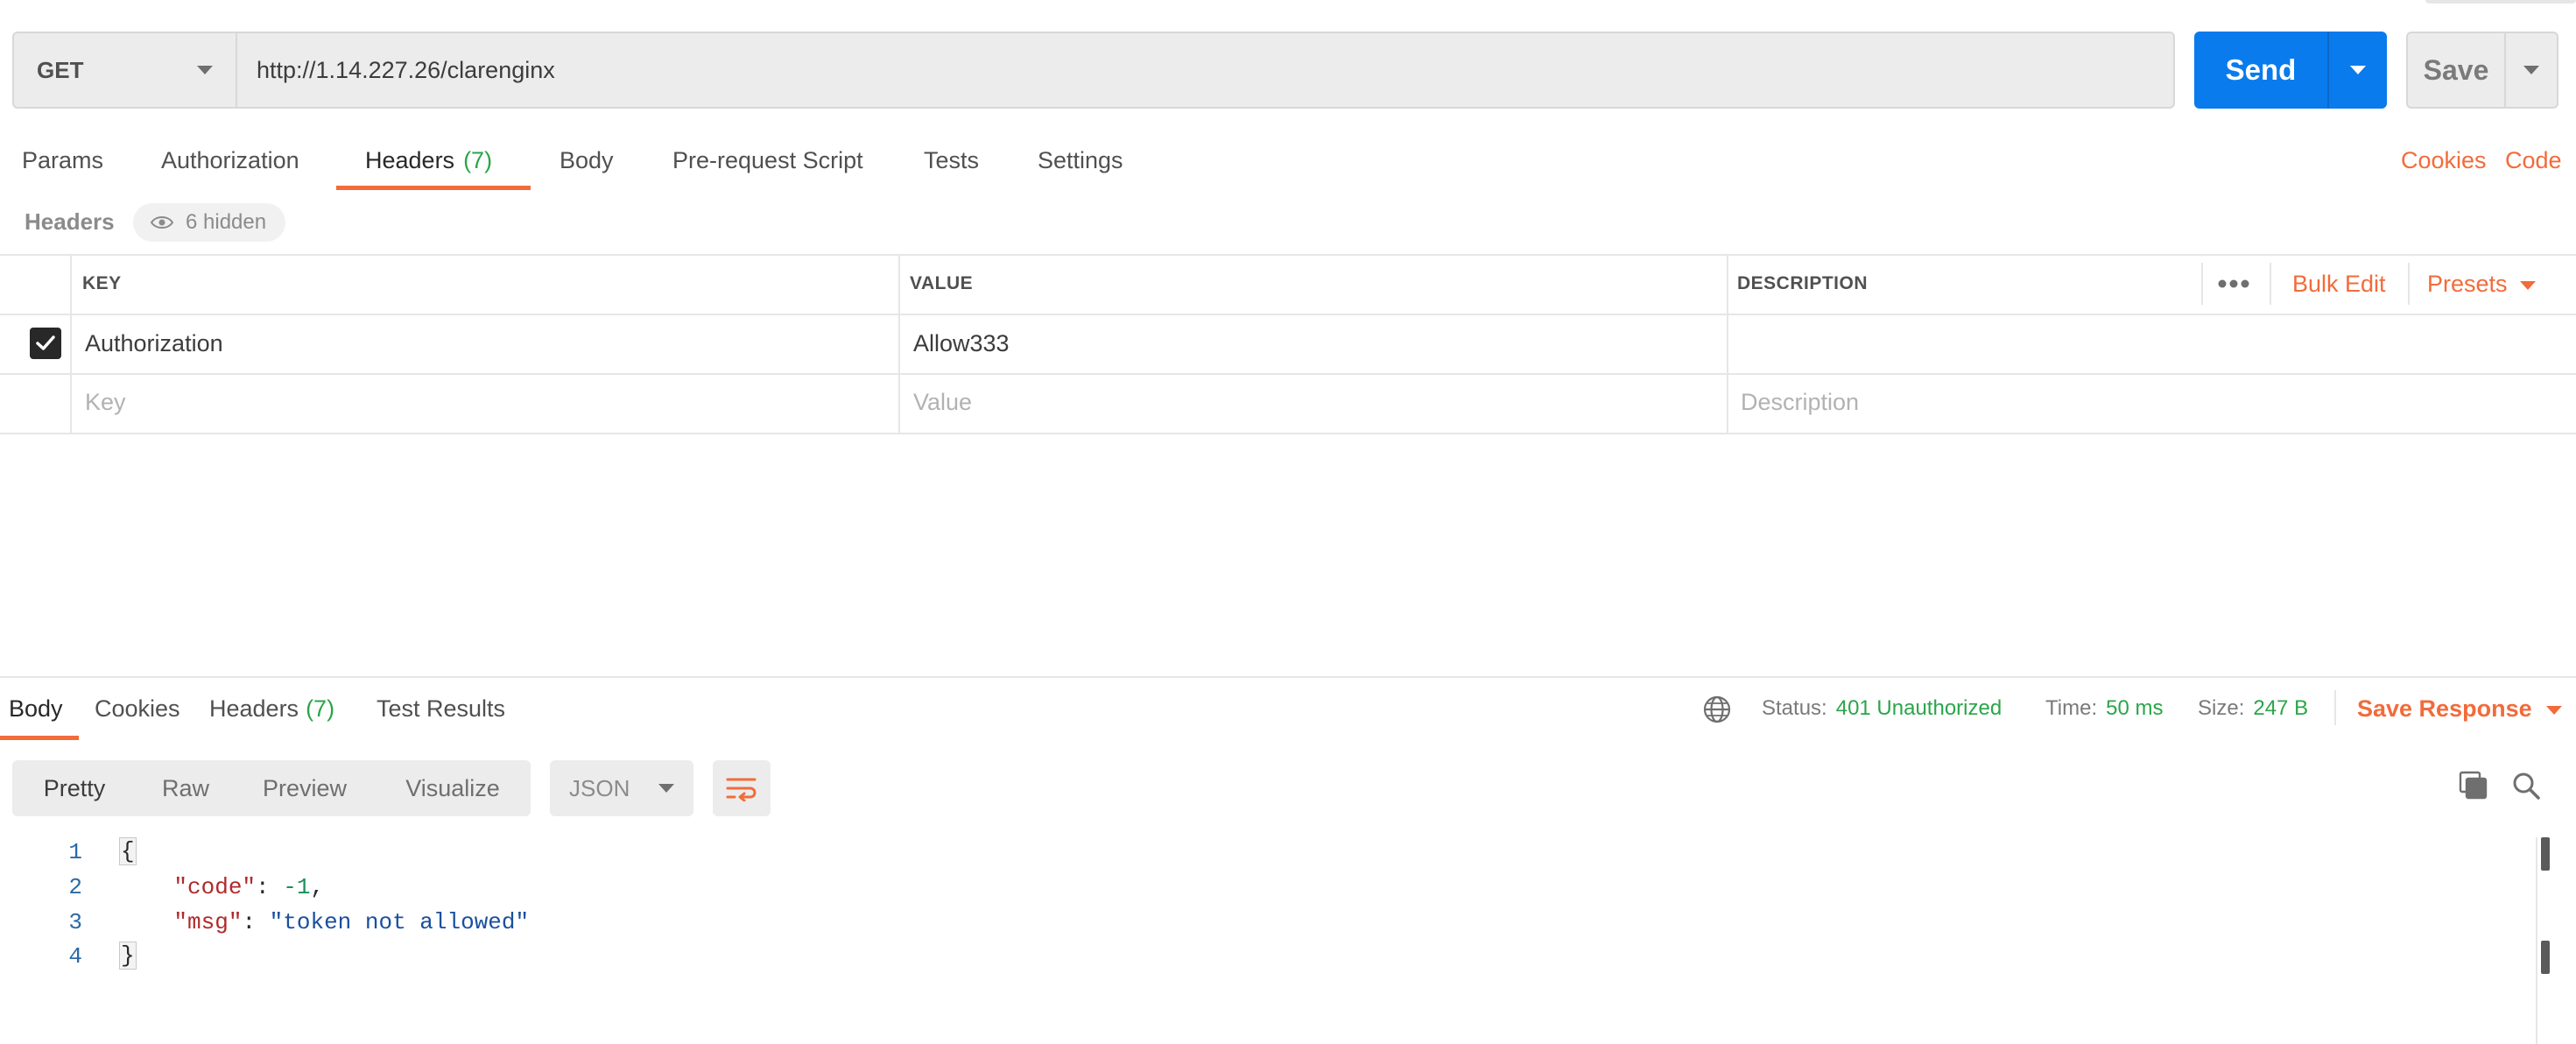 This screenshot has height=1044, width=2576. Describe the element at coordinates (230, 160) in the screenshot. I see `tab-authorization: Authorization` at that location.